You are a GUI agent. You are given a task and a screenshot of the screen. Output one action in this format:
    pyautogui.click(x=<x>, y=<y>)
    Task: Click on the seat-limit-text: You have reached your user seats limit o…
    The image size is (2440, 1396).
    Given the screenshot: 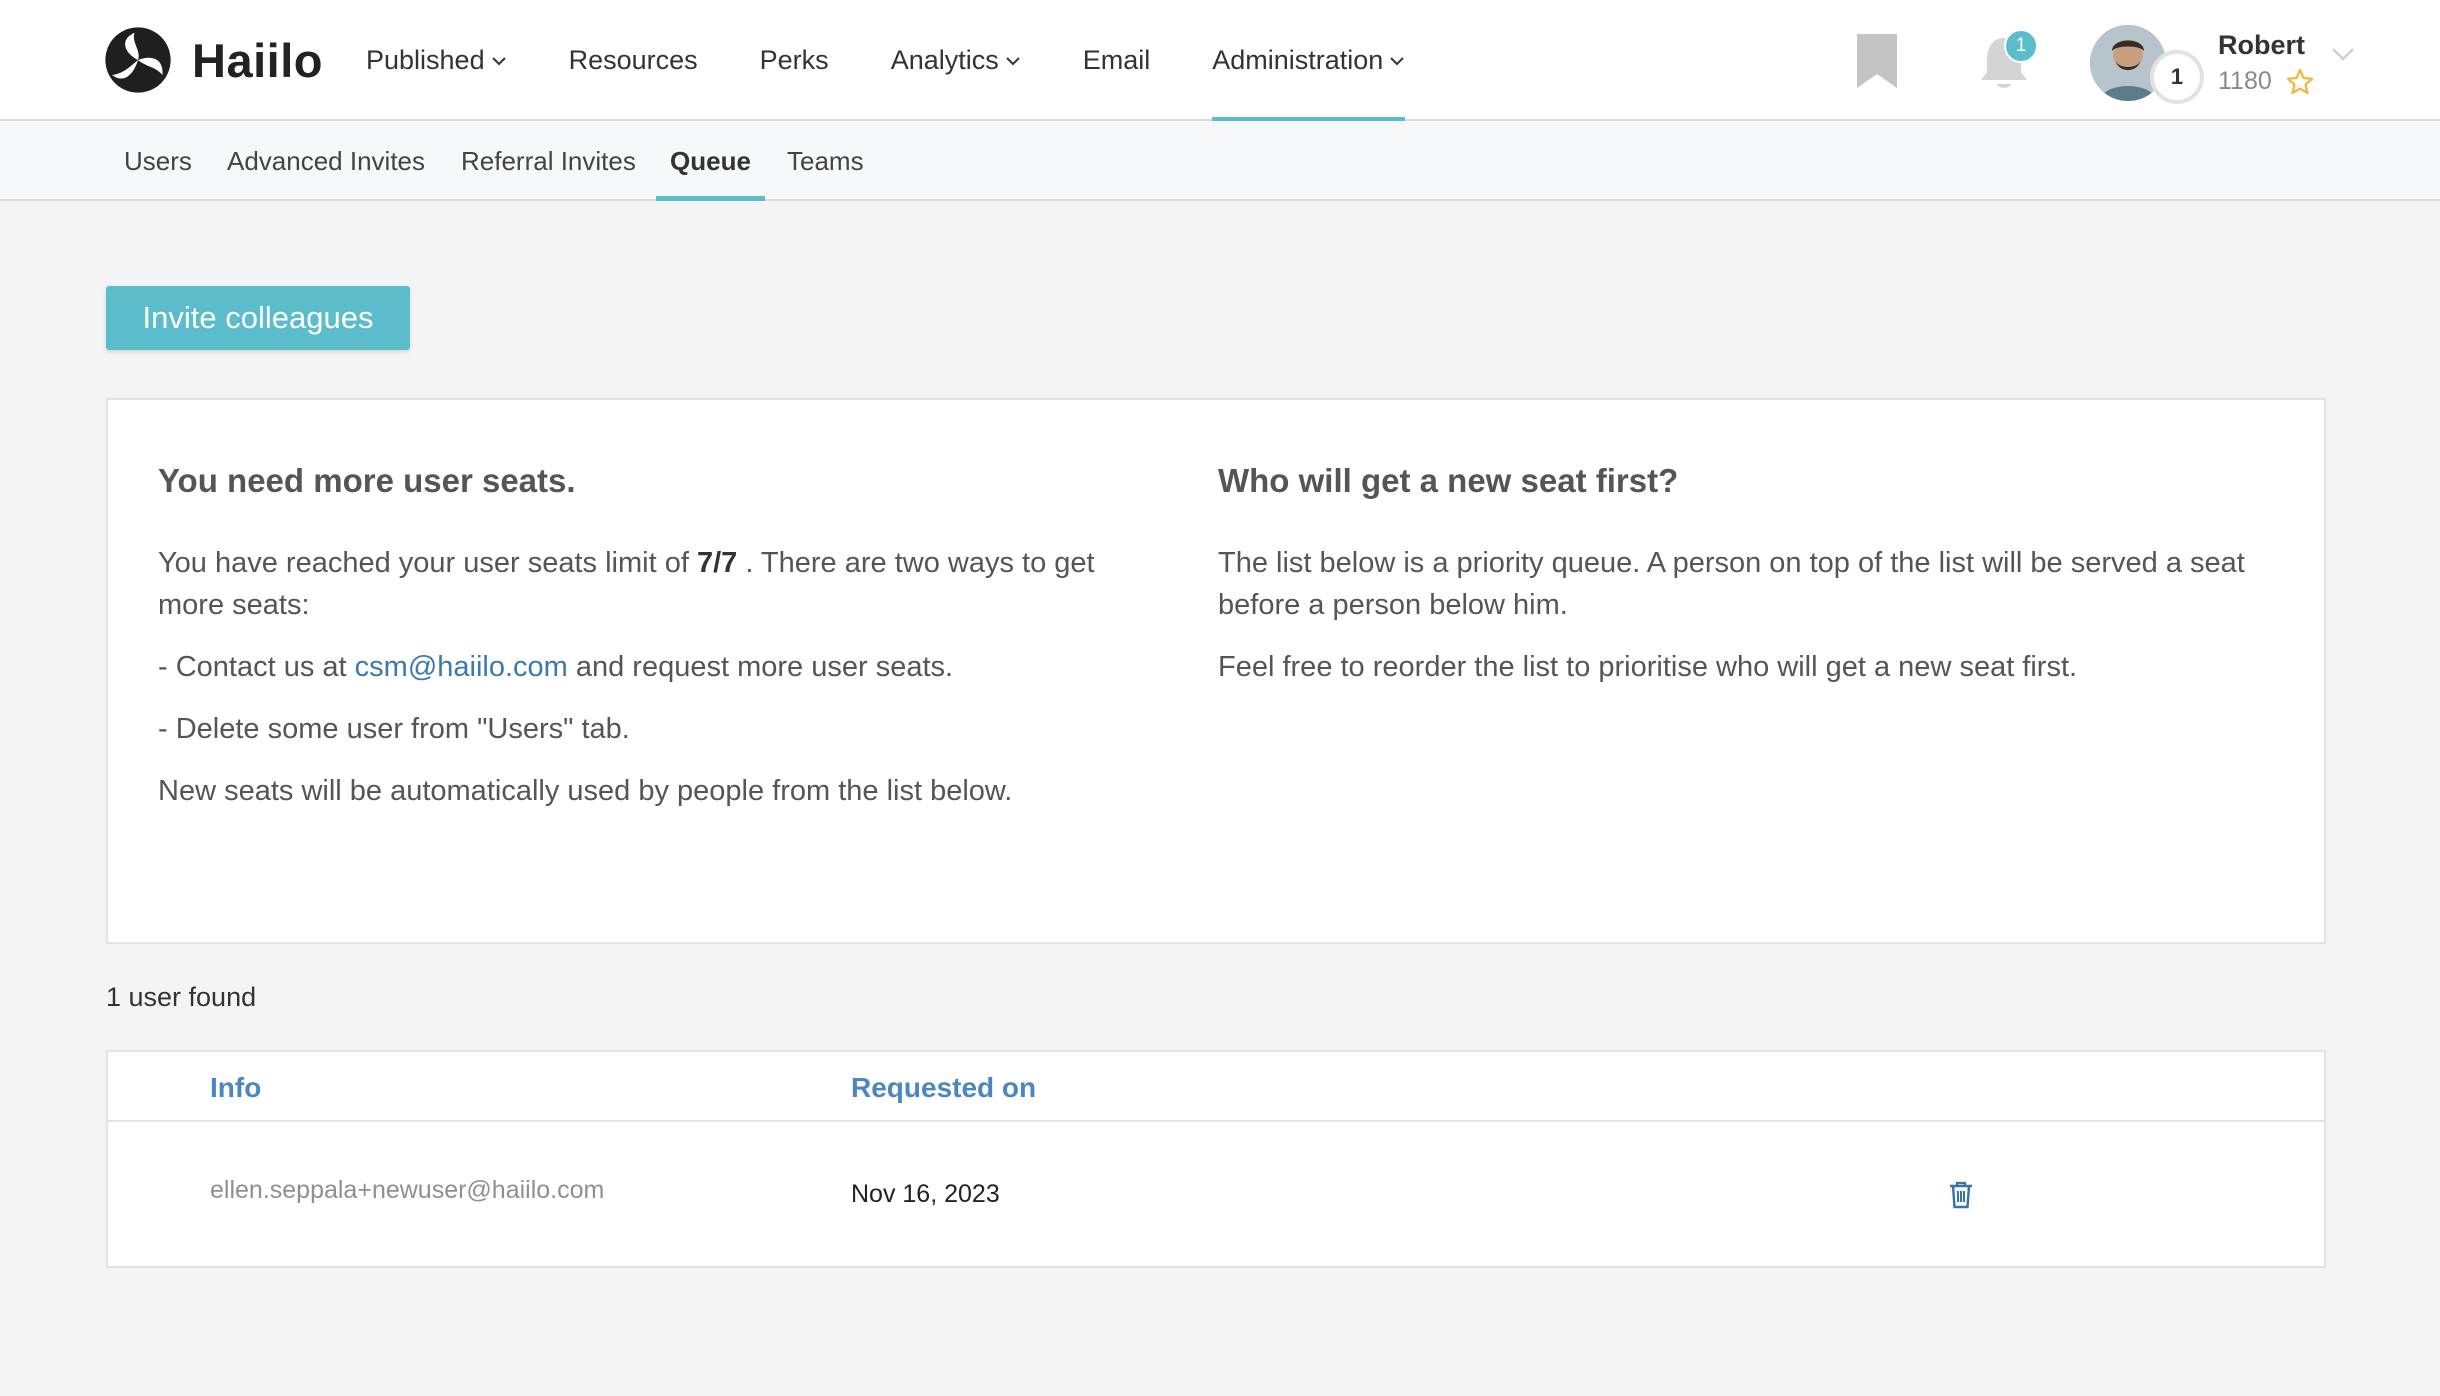 What is the action you would take?
    pyautogui.click(x=653, y=584)
    